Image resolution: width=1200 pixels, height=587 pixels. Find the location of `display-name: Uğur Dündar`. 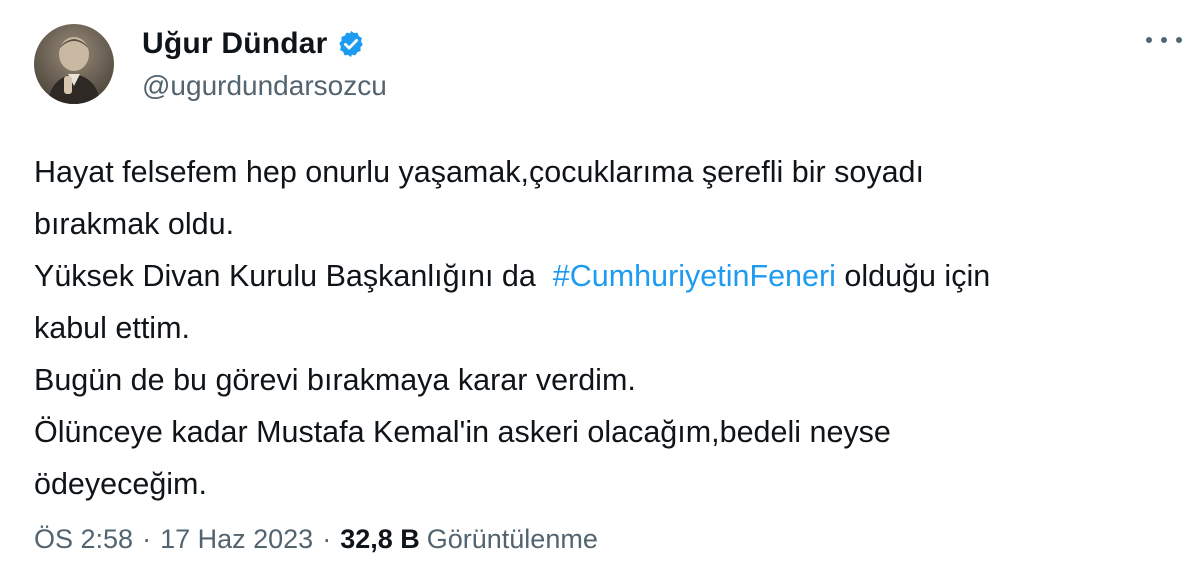

display-name: Uğur Dündar is located at coordinates (235, 44).